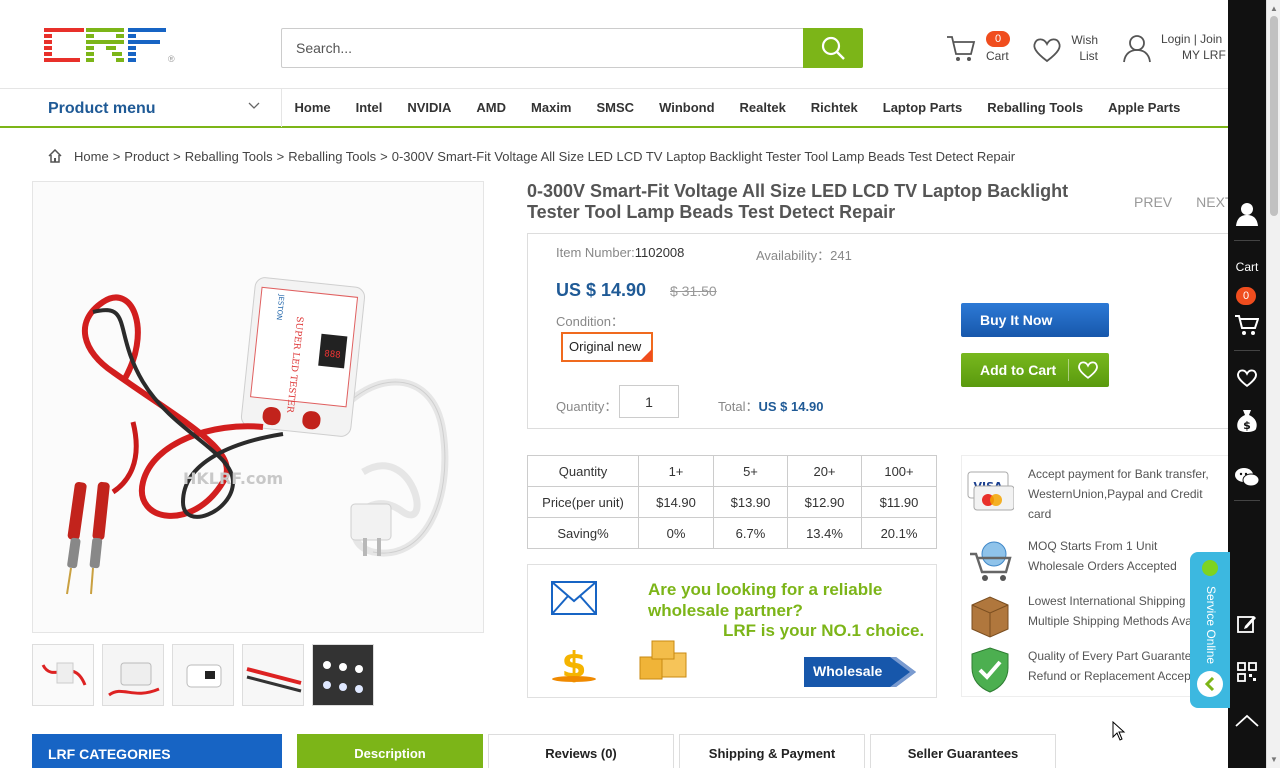 The height and width of the screenshot is (768, 1280). Describe the element at coordinates (834, 108) in the screenshot. I see `nav-richtek: Richtek` at that location.